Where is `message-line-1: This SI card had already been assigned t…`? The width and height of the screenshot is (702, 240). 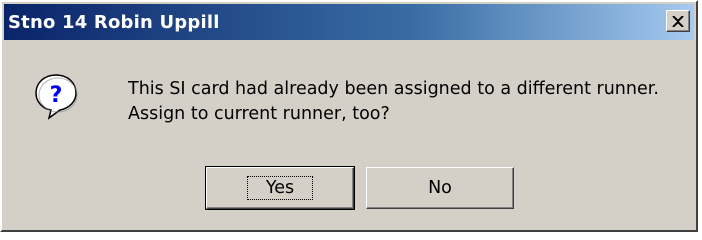 message-line-1: This SI card had already been assigned t… is located at coordinates (393, 89).